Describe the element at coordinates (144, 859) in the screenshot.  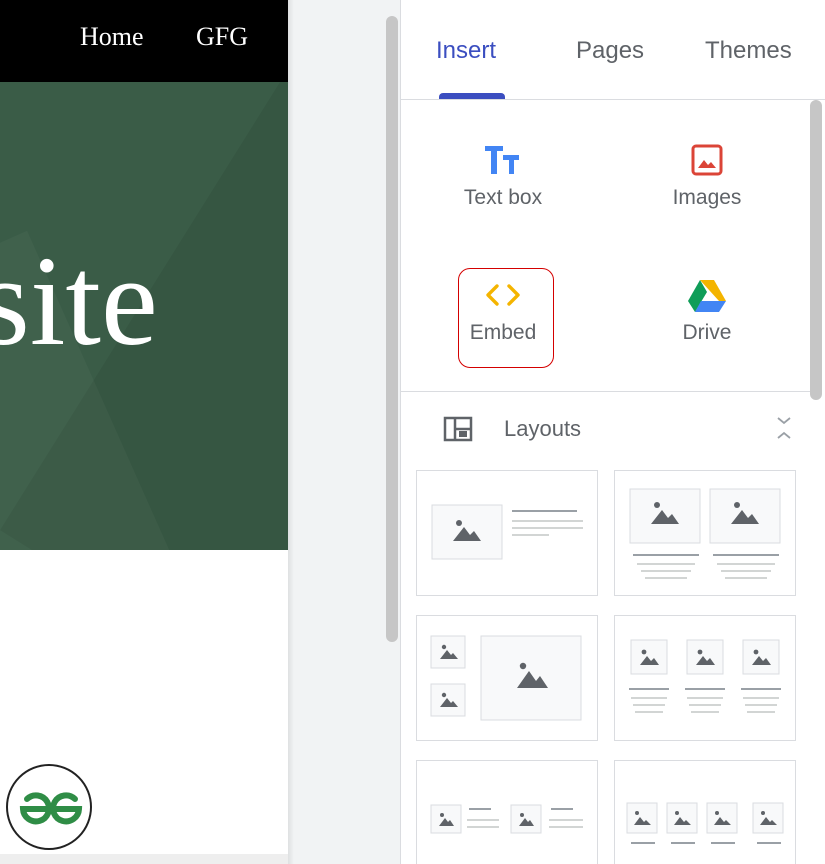
I see `preview-bottom-strip` at that location.